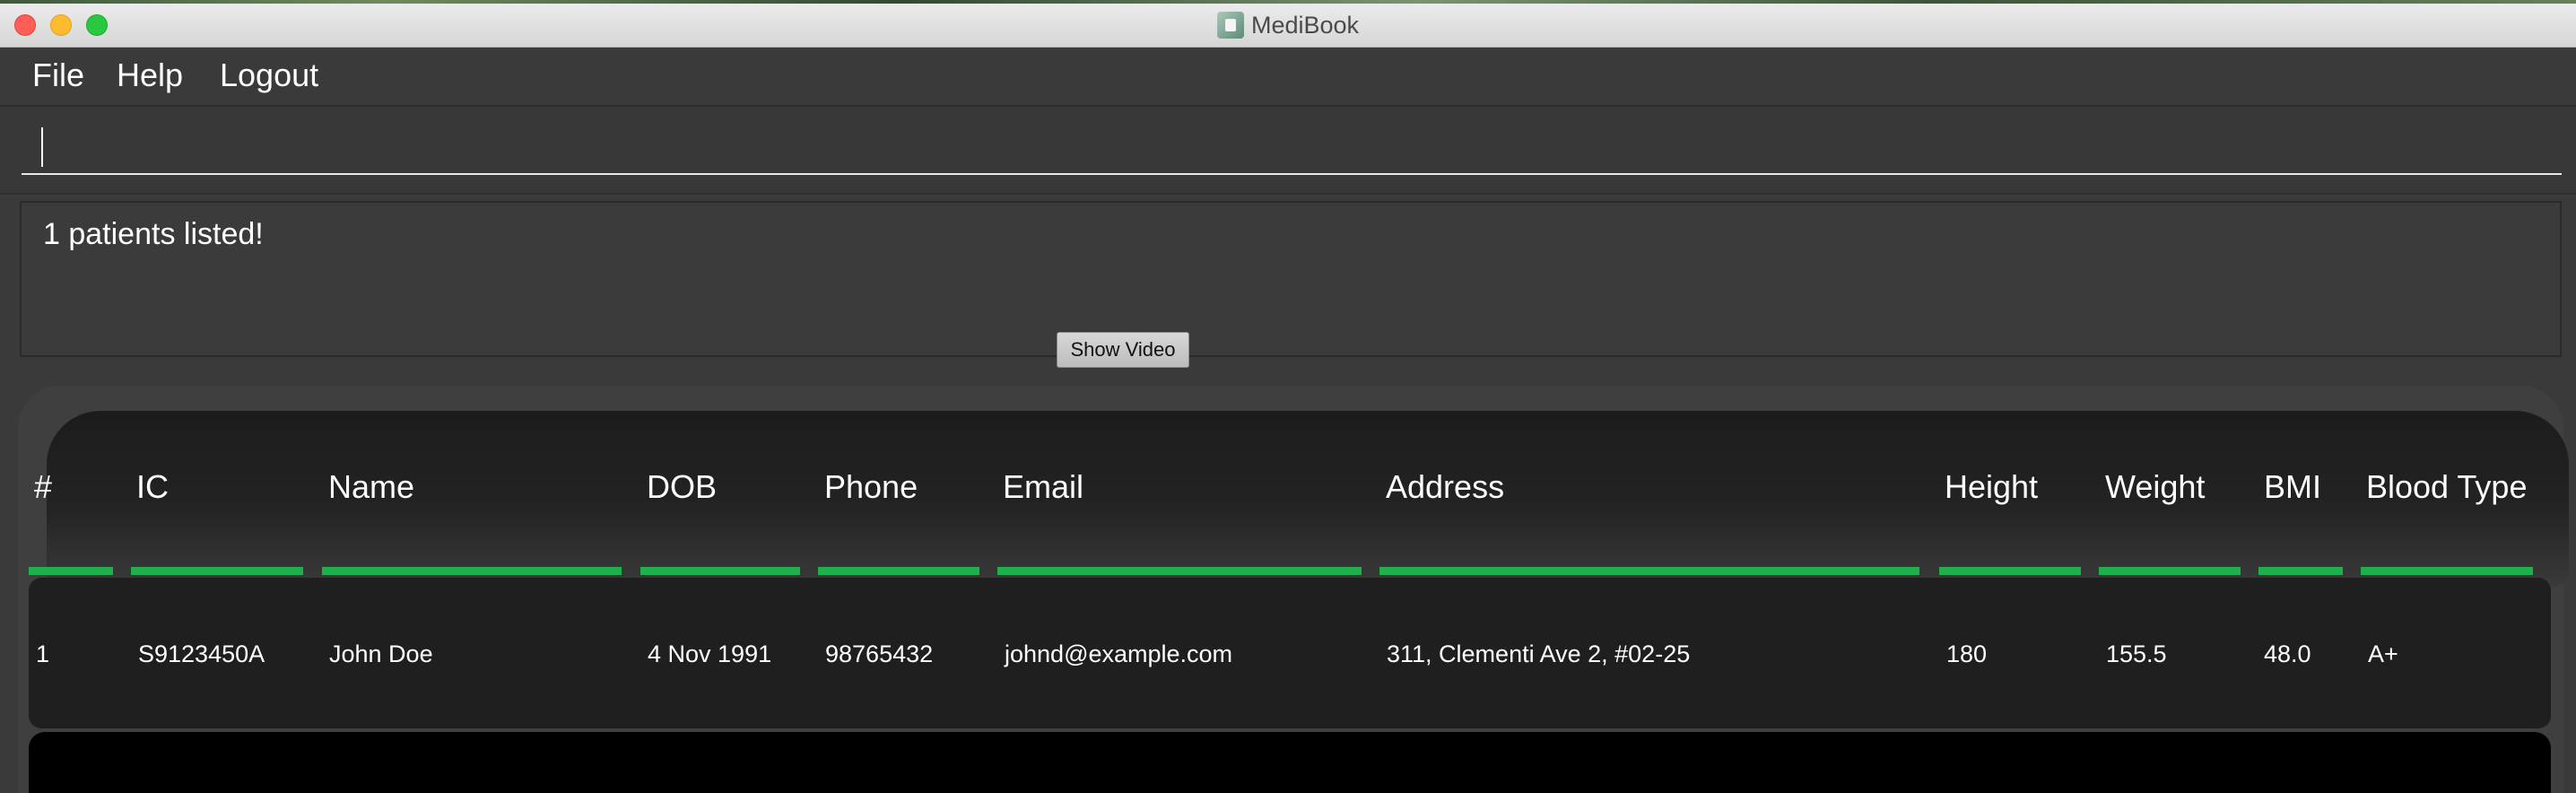  I want to click on column-header-ic: IC, so click(152, 487).